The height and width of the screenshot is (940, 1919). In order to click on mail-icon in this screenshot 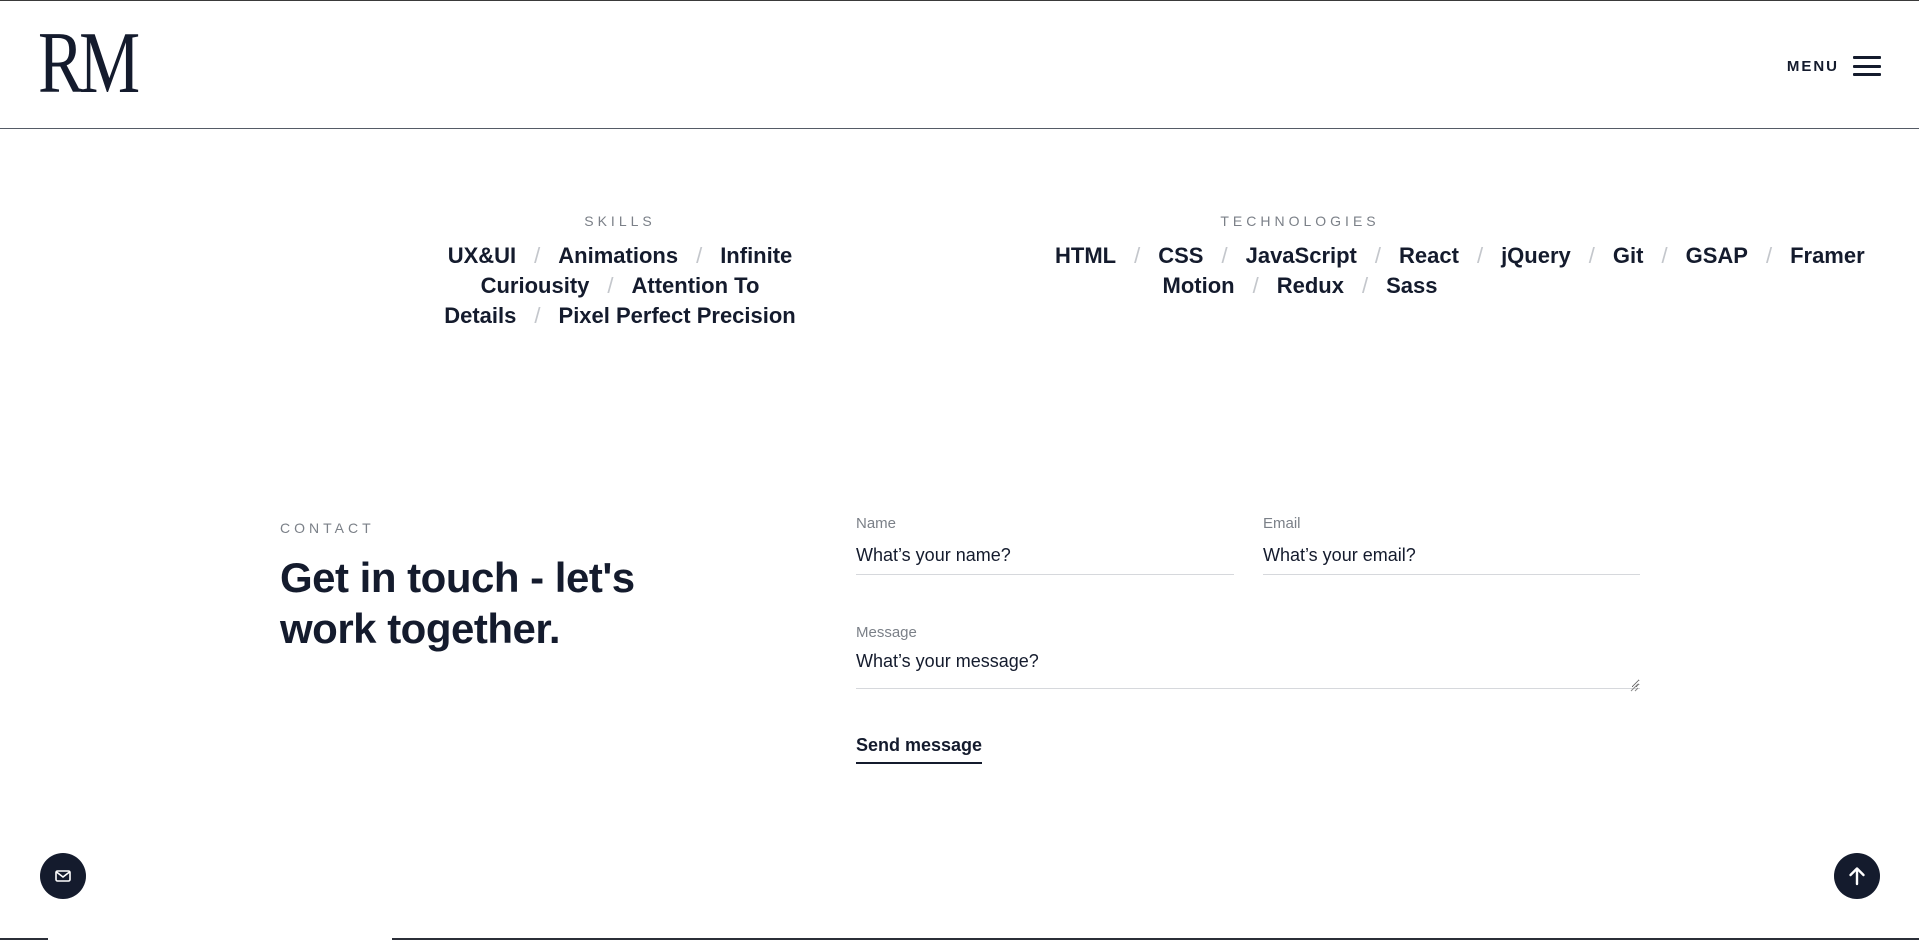, I will do `click(63, 876)`.